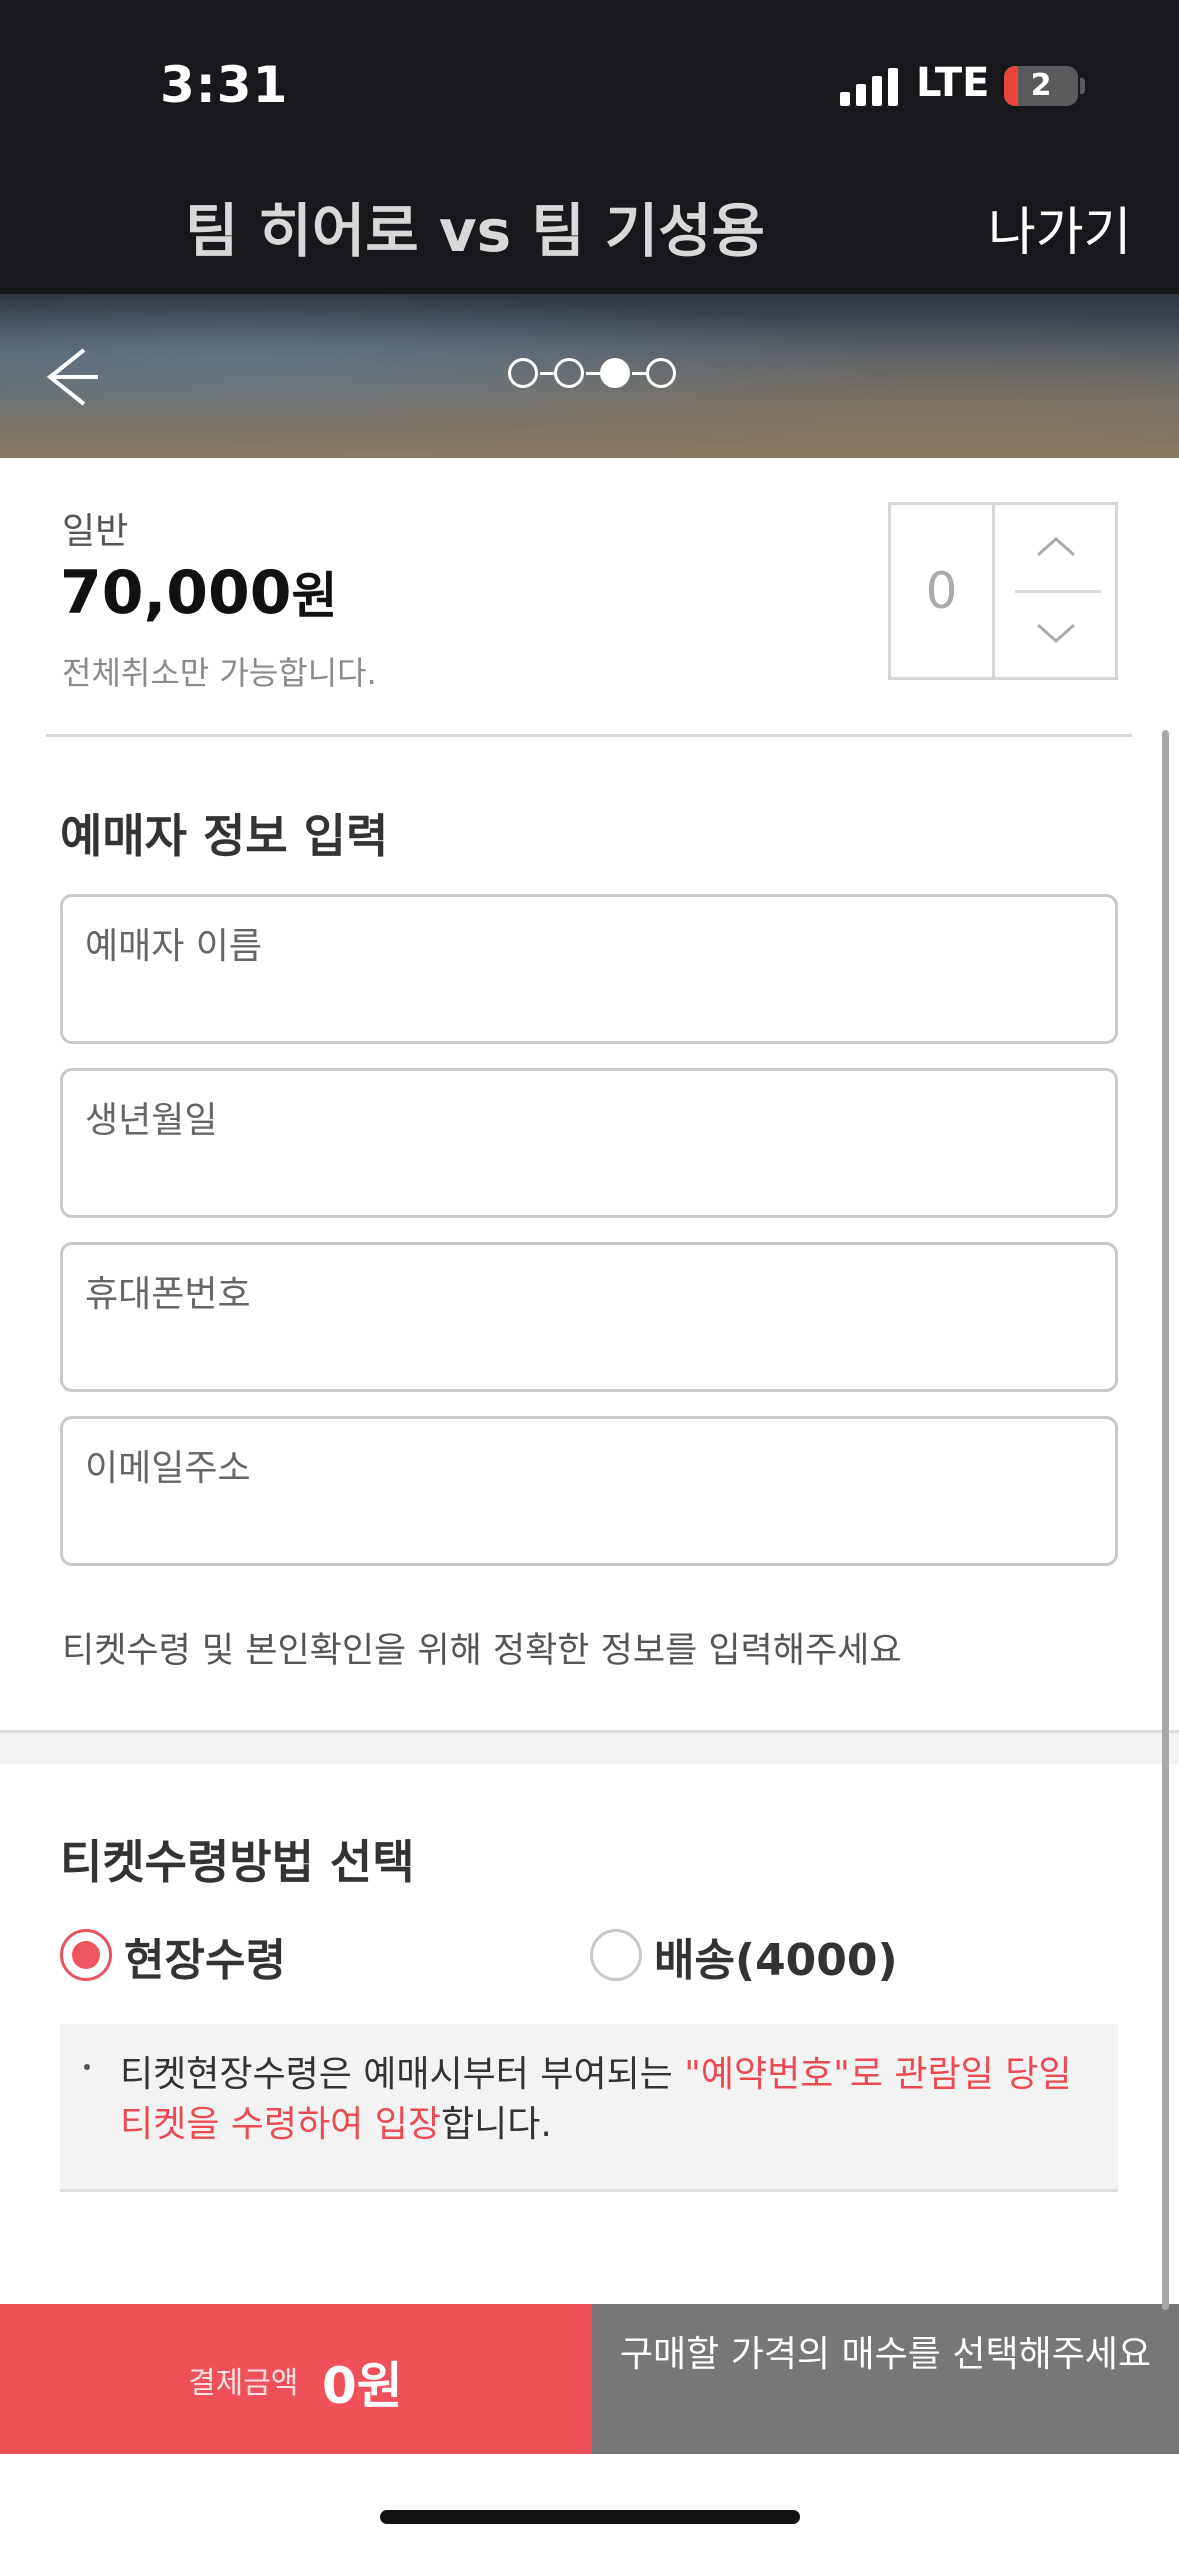  What do you see at coordinates (224, 85) in the screenshot?
I see `status-time: 3:31` at bounding box center [224, 85].